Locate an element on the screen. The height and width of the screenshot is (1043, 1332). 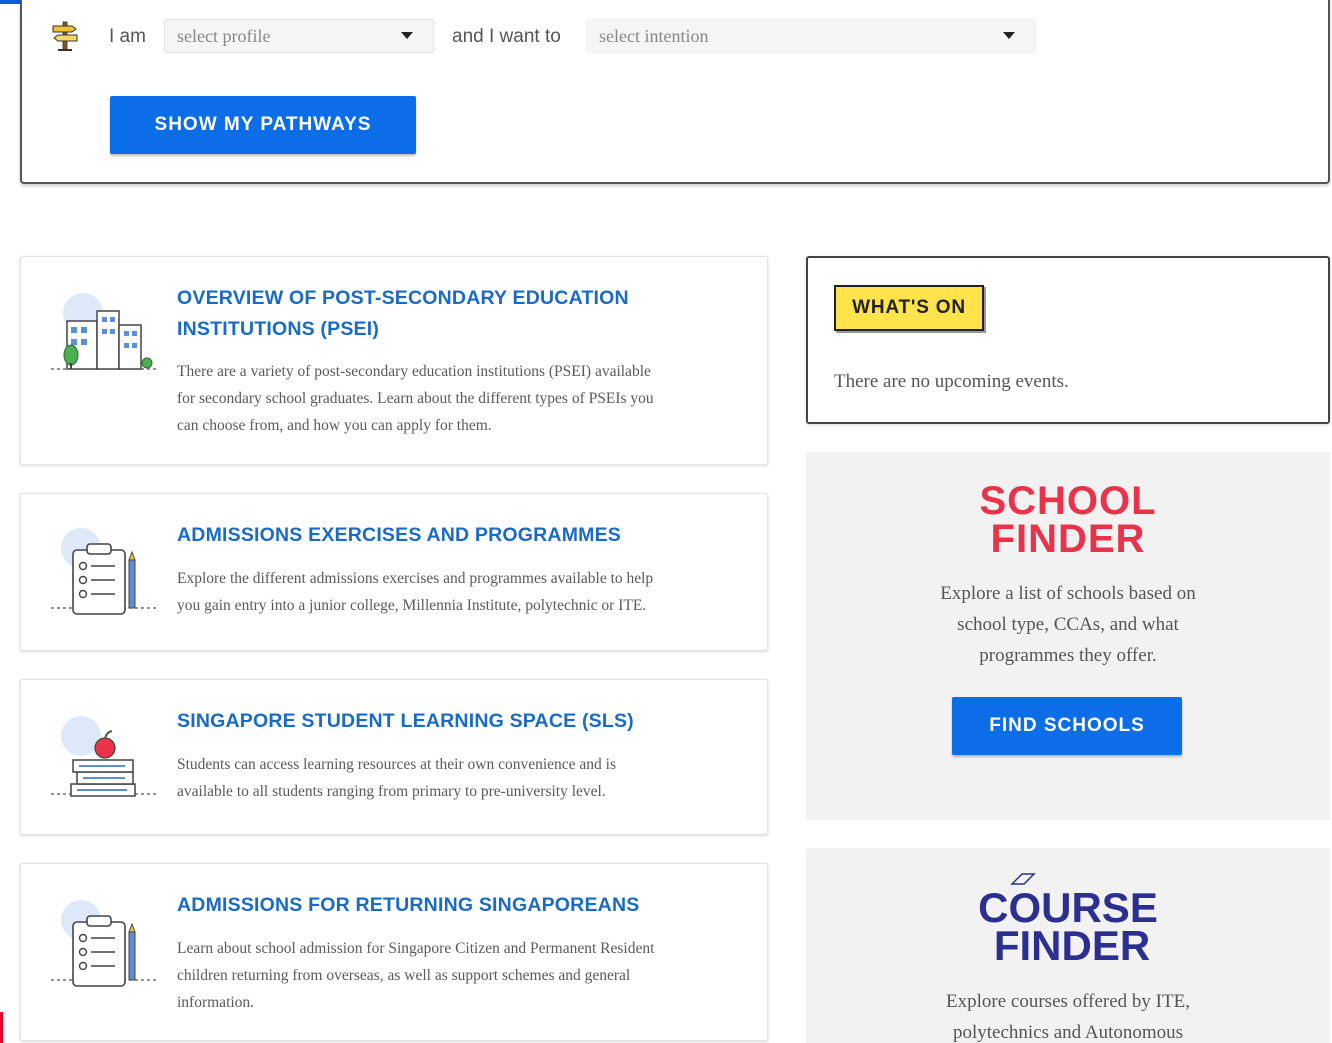
card-title-line: SINGAPORE STUDENT LEARNING SPACE (SLS) is located at coordinates (405, 721).